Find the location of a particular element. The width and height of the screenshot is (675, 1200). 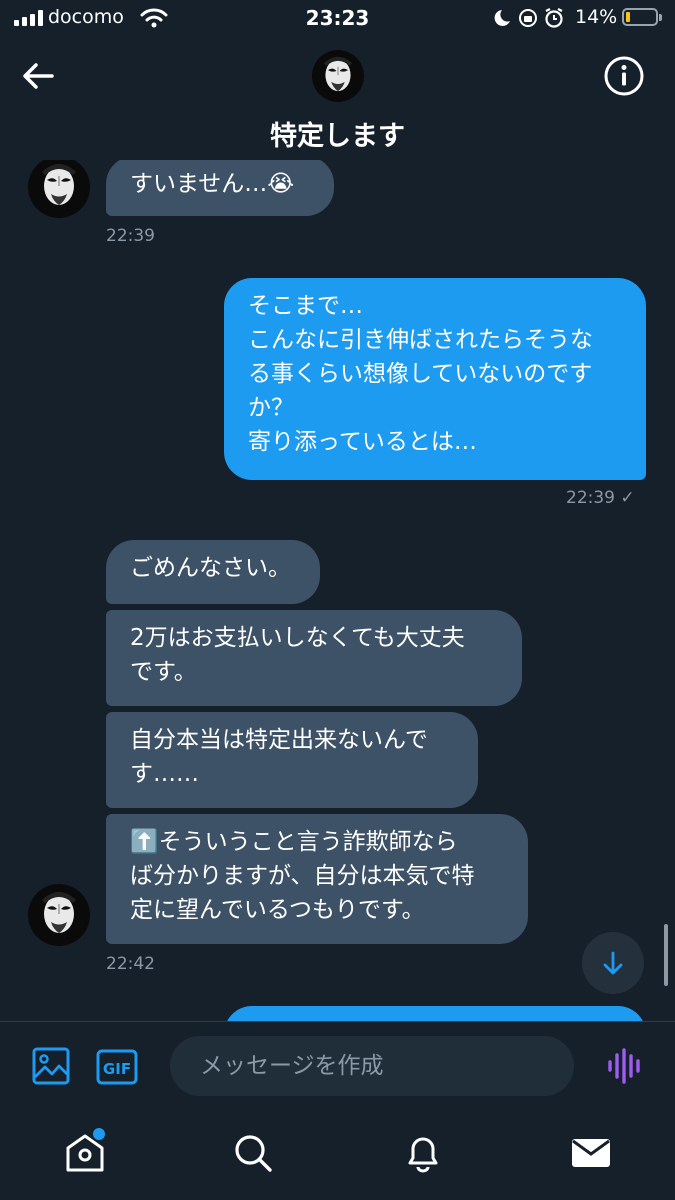

gif-label: GIF is located at coordinates (117, 1069).